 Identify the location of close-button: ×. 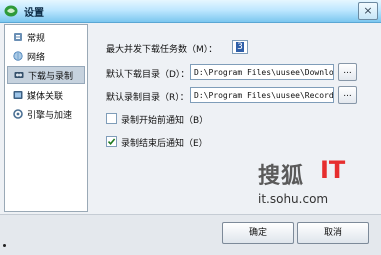
(368, 11).